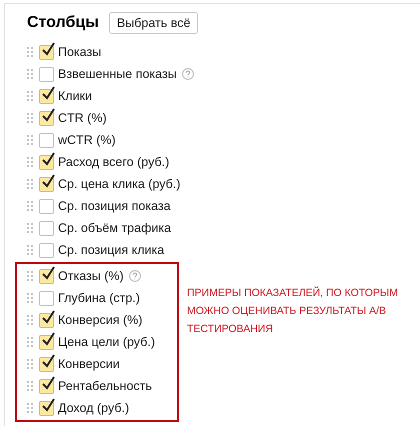 The width and height of the screenshot is (420, 426). I want to click on column-label: Конверсия (%), so click(100, 320).